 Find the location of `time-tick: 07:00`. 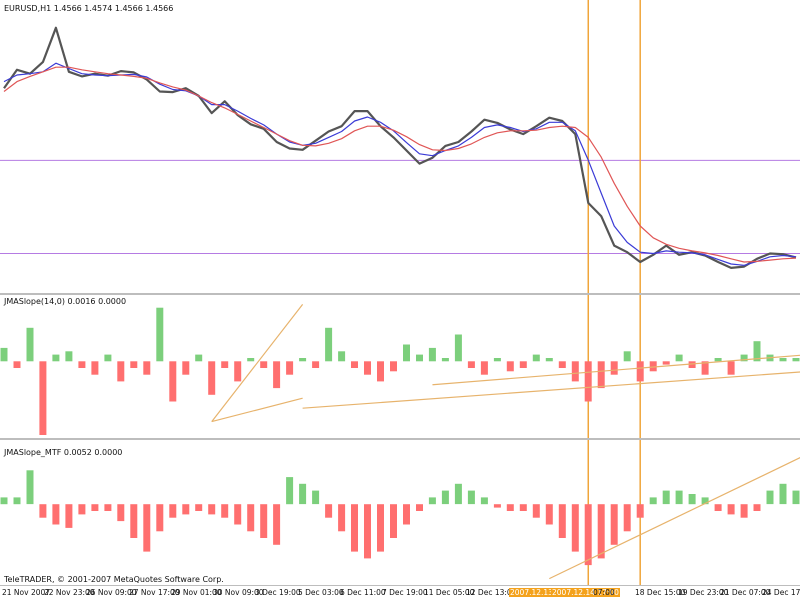

time-tick: 07:00 is located at coordinates (604, 592).